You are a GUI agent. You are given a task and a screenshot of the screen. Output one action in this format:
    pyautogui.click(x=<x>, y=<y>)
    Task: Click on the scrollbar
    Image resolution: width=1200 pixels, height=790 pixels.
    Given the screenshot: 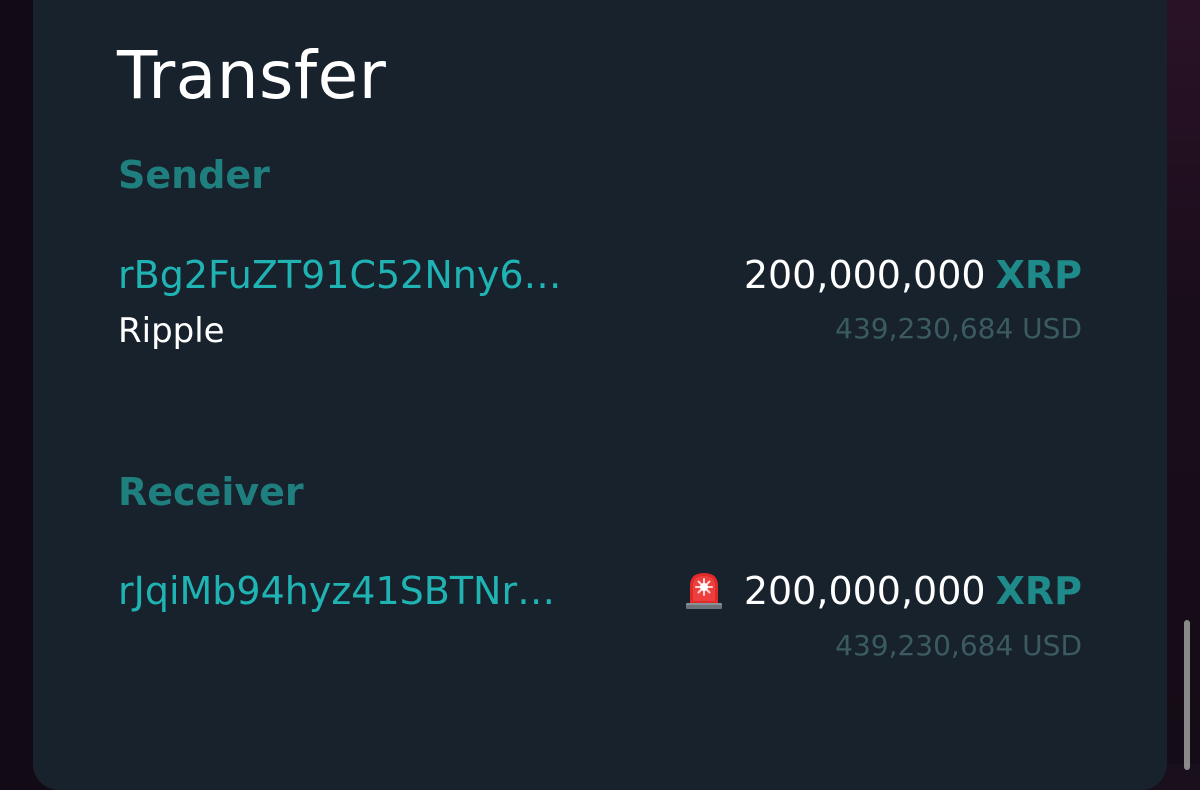 What is the action you would take?
    pyautogui.click(x=1187, y=695)
    